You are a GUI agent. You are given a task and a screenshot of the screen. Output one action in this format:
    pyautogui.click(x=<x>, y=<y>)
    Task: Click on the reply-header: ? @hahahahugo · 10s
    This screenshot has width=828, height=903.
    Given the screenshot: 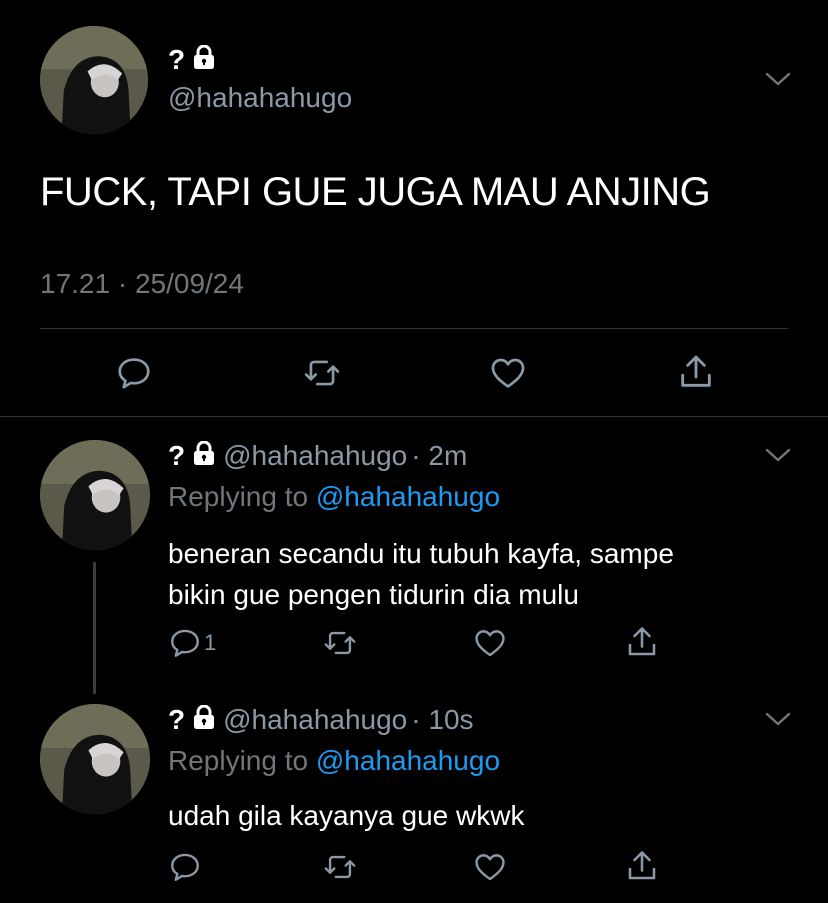 What is the action you would take?
    pyautogui.click(x=321, y=720)
    